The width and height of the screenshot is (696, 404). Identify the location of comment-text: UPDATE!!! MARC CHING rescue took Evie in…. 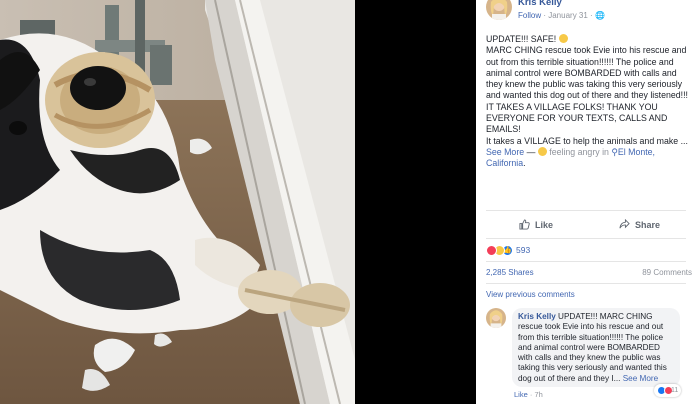
(592, 347).